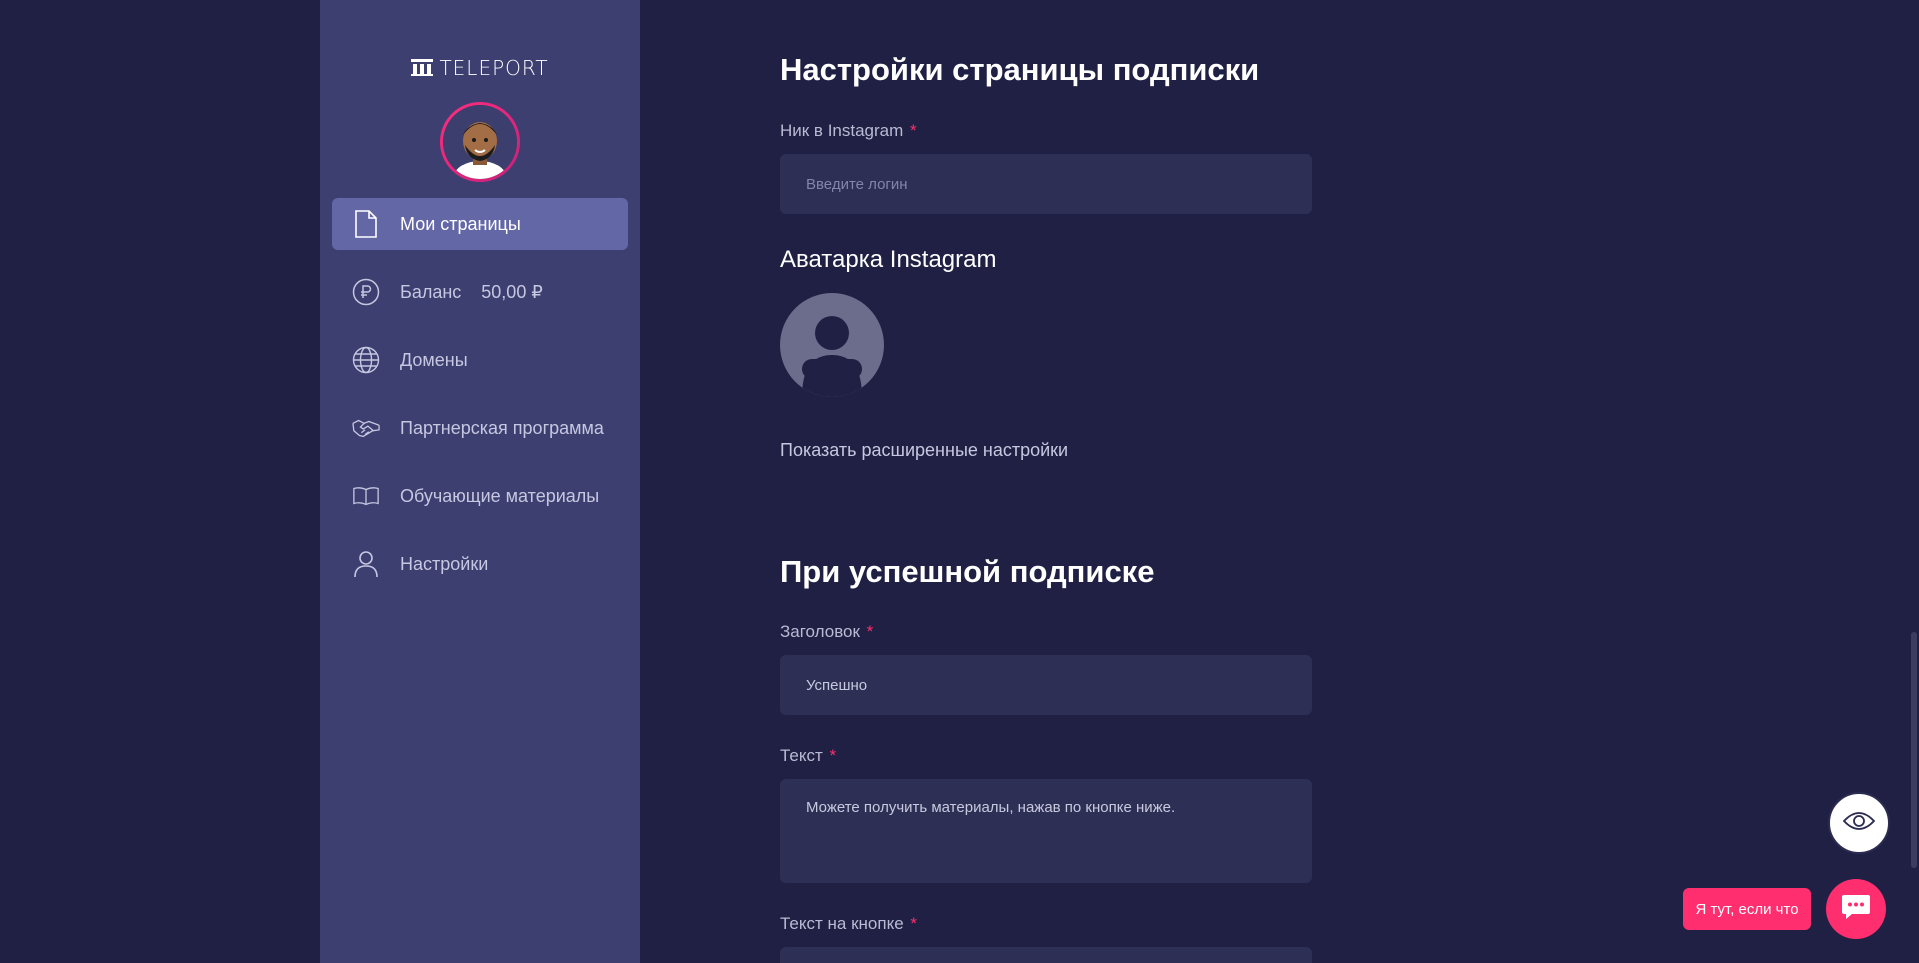 The height and width of the screenshot is (963, 1919). What do you see at coordinates (1046, 184) in the screenshot?
I see `instagram-input: Введите логин` at bounding box center [1046, 184].